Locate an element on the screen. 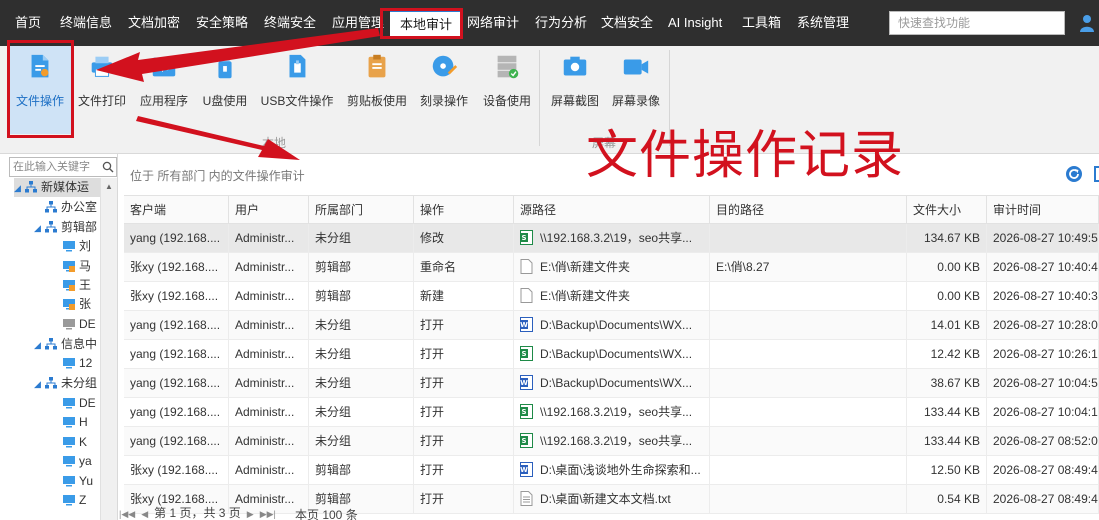  tree-node: ◢ 未分组 is located at coordinates (65, 383).